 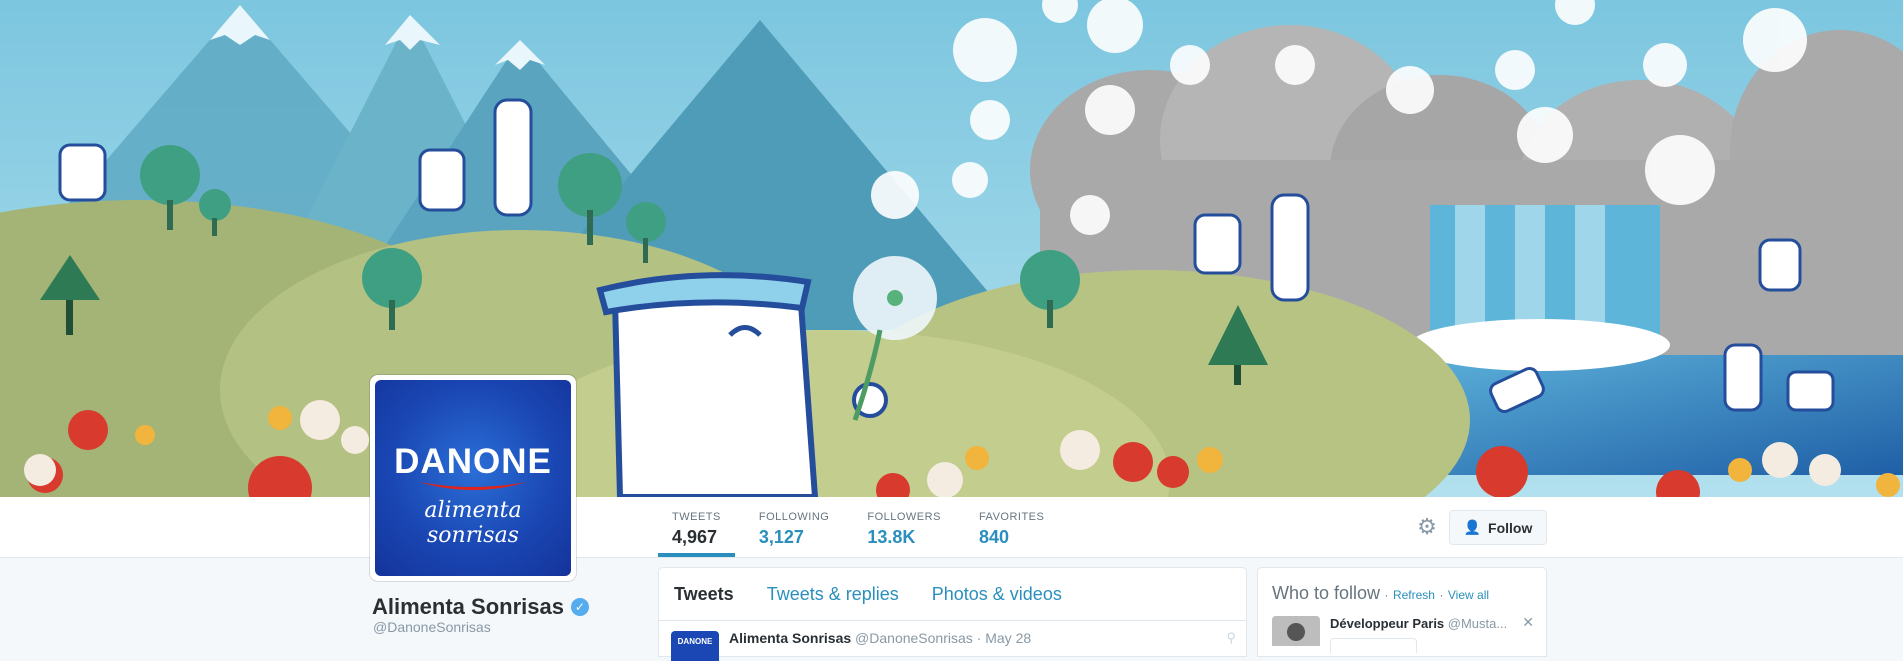 What do you see at coordinates (432, 627) in the screenshot?
I see `profile-handle: @DanoneSonrisas` at bounding box center [432, 627].